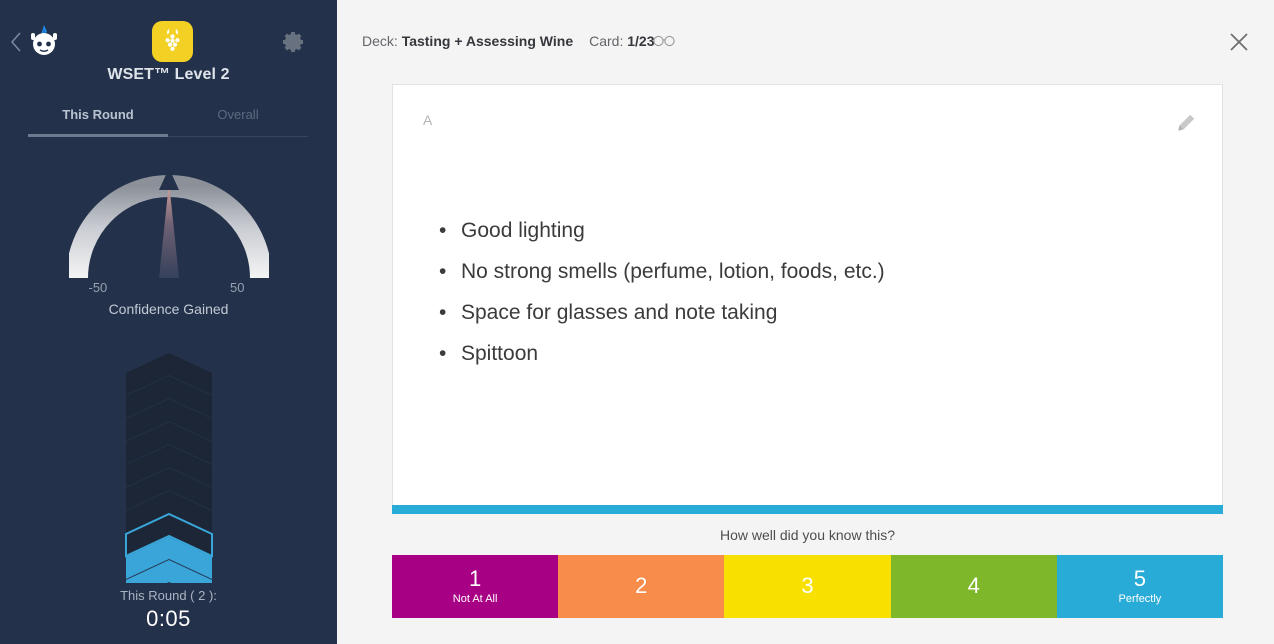 The height and width of the screenshot is (644, 1274). What do you see at coordinates (1186, 123) in the screenshot?
I see `pencil-icon` at bounding box center [1186, 123].